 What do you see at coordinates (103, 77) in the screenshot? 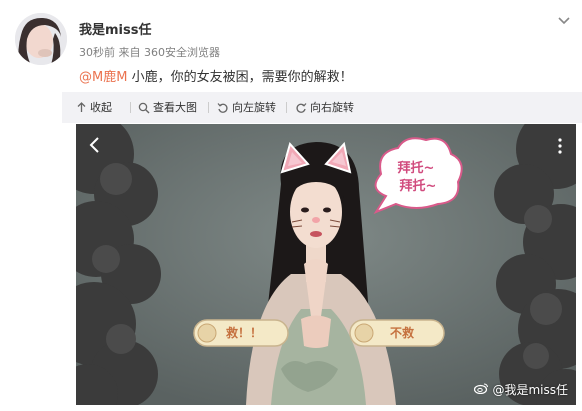
I see `mention-link: @M鹿M` at bounding box center [103, 77].